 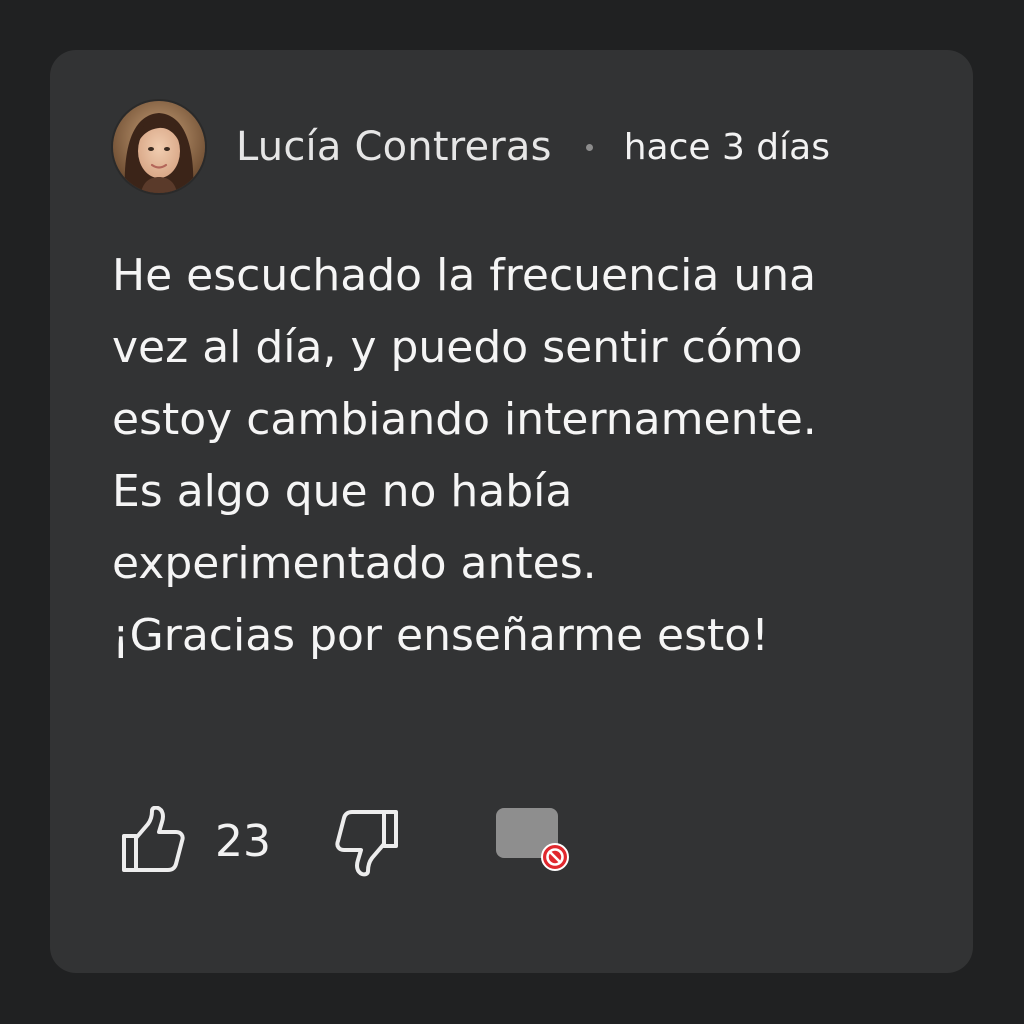 I want to click on comment-line: vez al día, y puedo sentir cómo, so click(x=457, y=347).